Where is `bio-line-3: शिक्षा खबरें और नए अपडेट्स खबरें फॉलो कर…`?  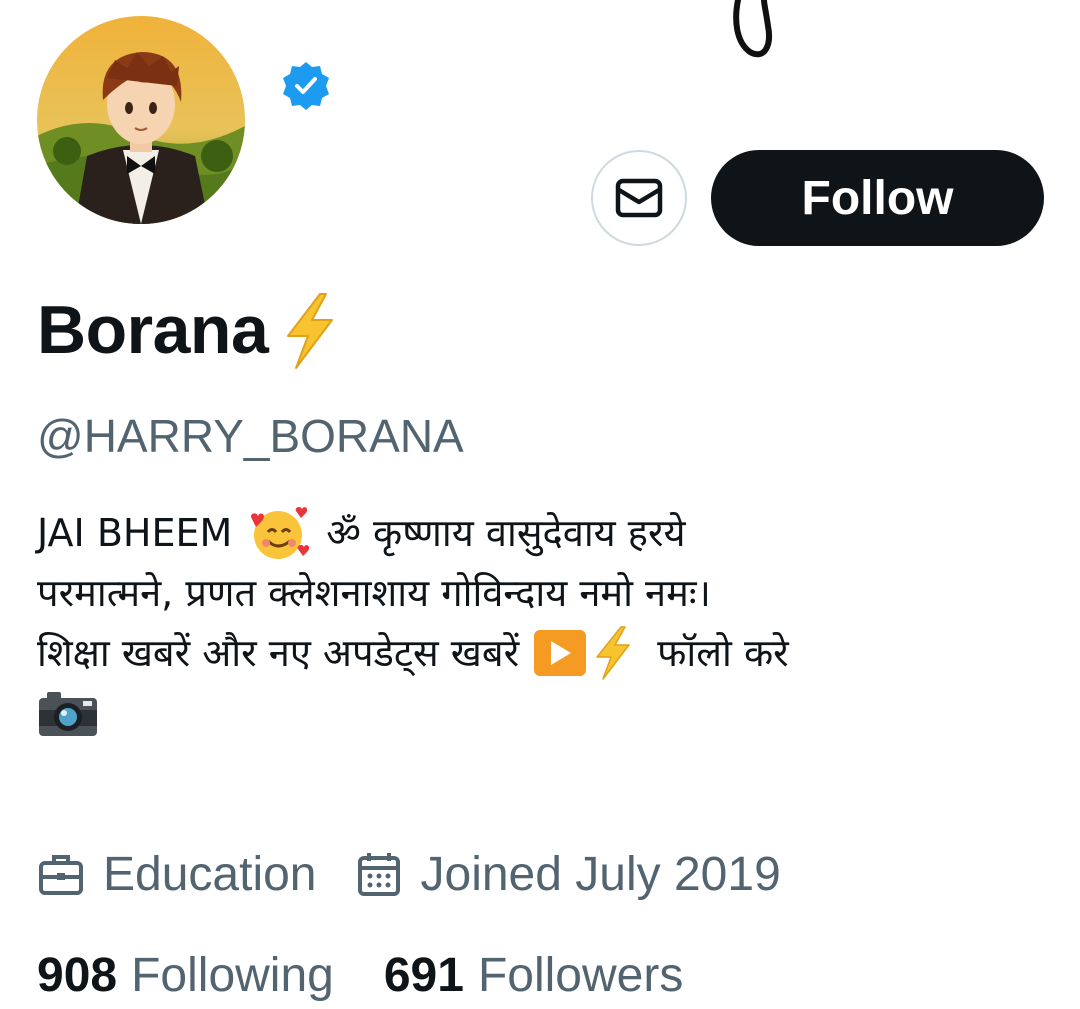 bio-line-3: शिक्षा खबरें और नए अपडेट्स खबरें फॉलो कर… is located at coordinates (542, 653).